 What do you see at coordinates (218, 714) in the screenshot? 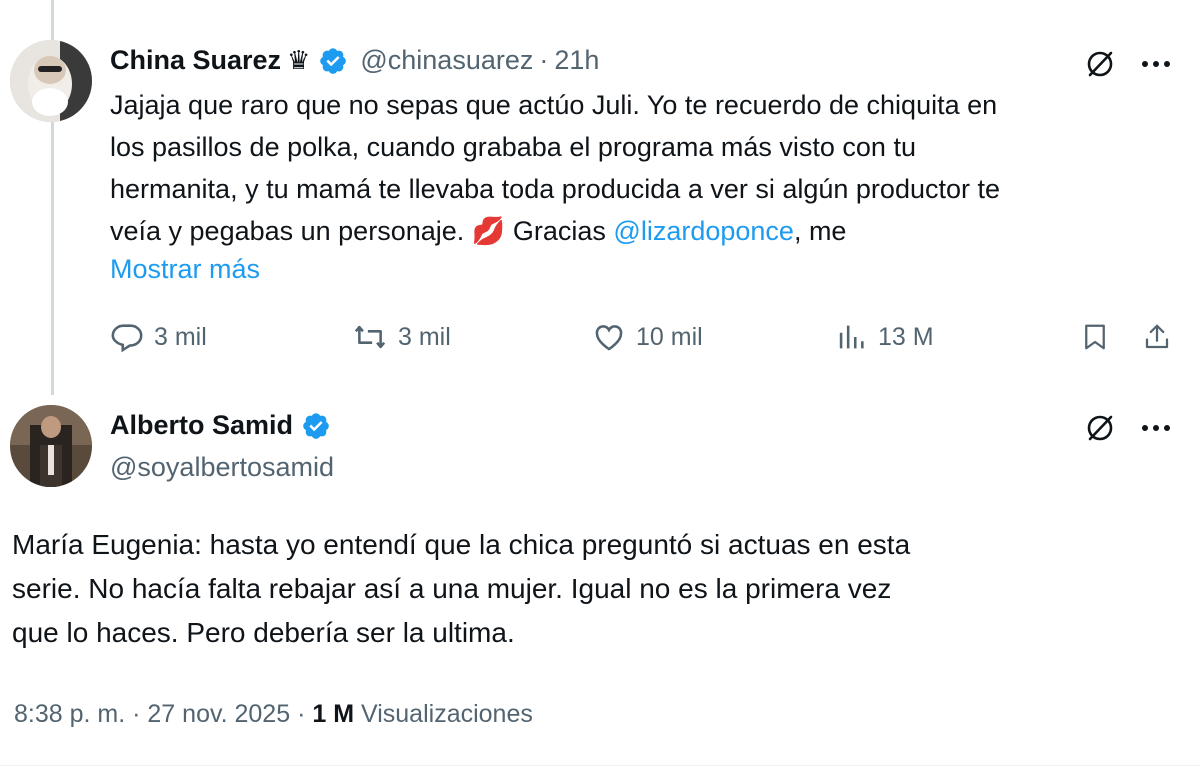
I see `tweet-date: 27 nov. 2025` at bounding box center [218, 714].